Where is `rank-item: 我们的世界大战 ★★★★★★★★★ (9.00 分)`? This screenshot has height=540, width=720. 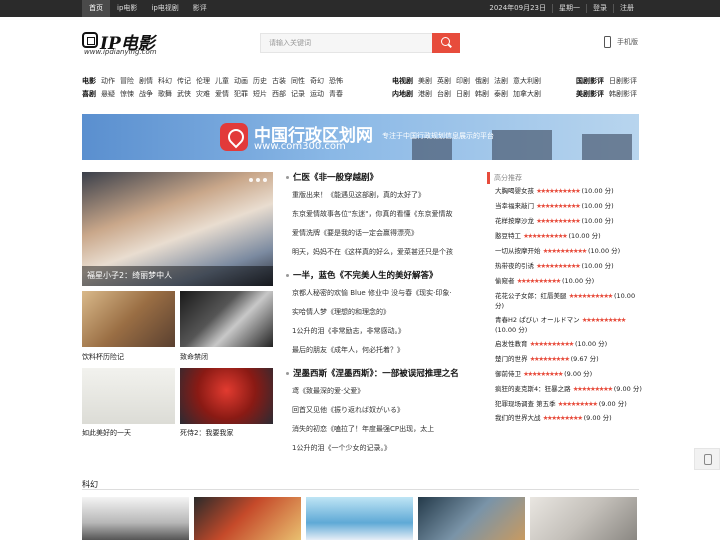 rank-item: 我们的世界大战 ★★★★★★★★★ (9.00 分) is located at coordinates (562, 418).